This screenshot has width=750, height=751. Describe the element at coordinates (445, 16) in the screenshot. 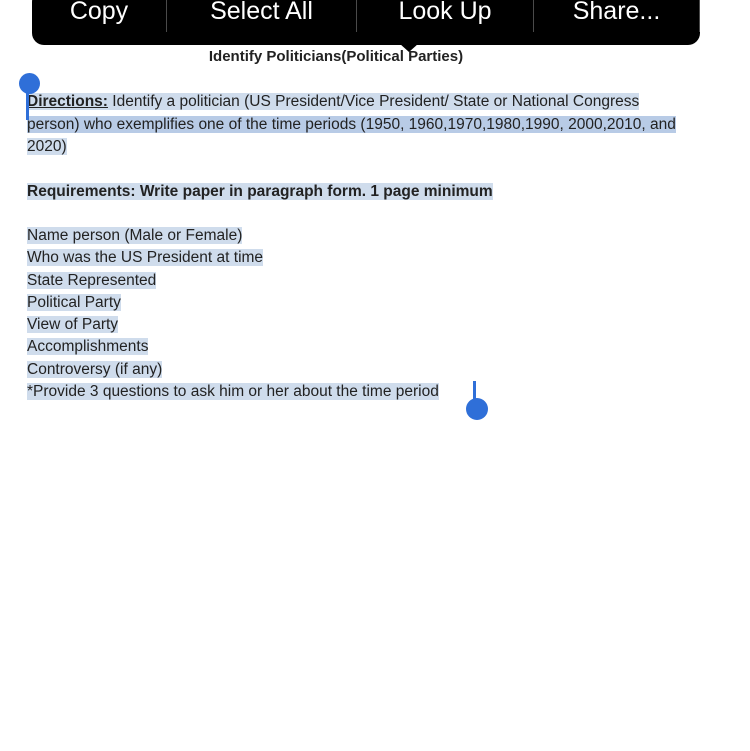

I see `look-up-menu-item: Look Up` at that location.